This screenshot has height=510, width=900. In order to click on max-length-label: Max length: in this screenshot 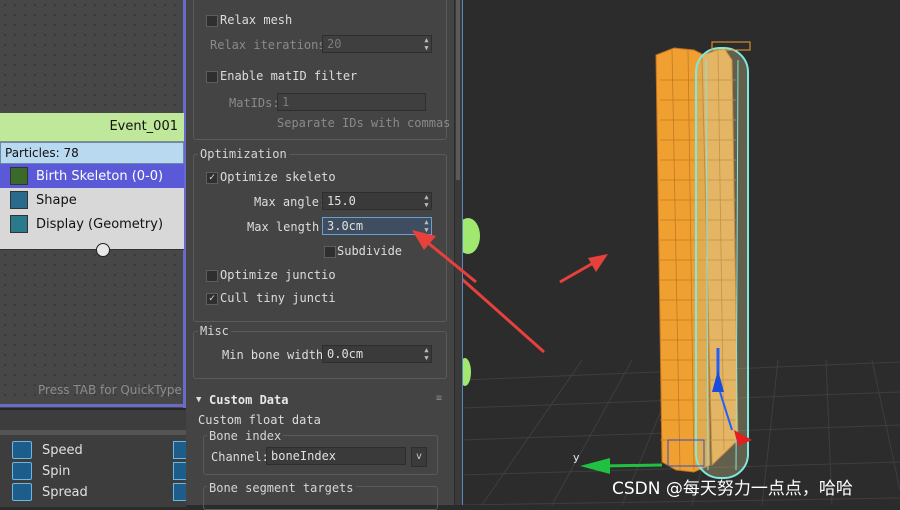, I will do `click(287, 227)`.